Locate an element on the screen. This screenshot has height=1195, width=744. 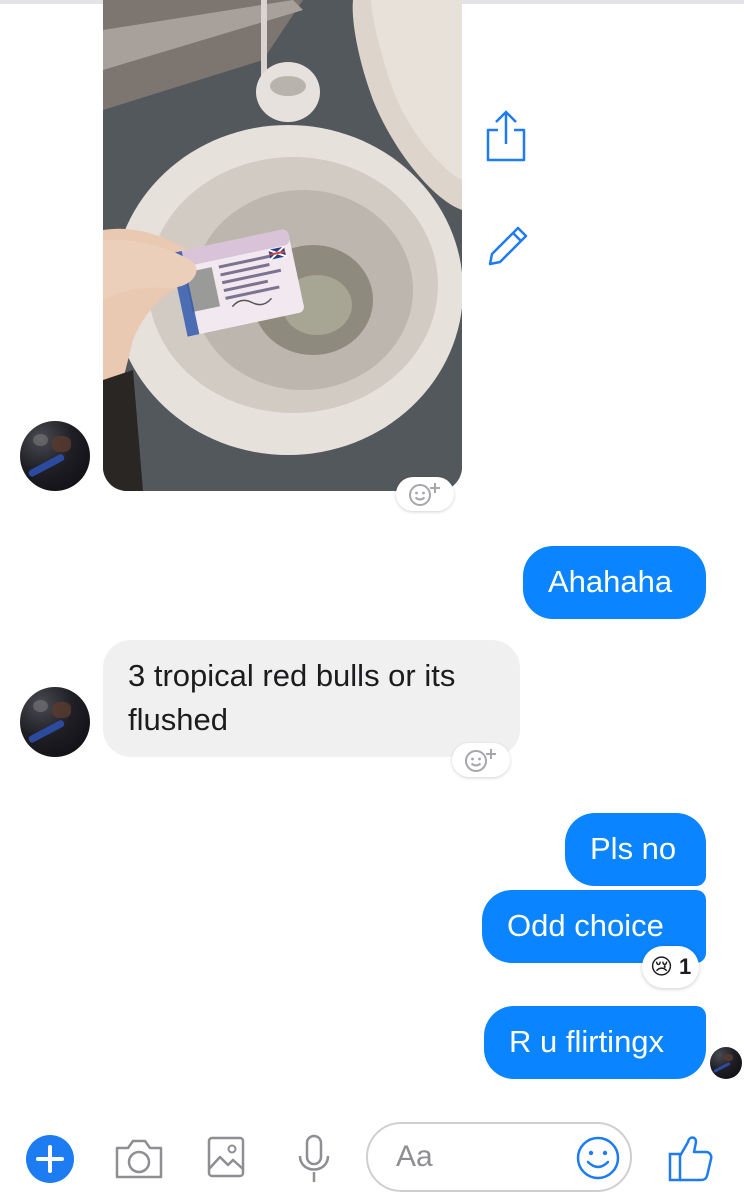
thumbs-up-icon is located at coordinates (690, 1158).